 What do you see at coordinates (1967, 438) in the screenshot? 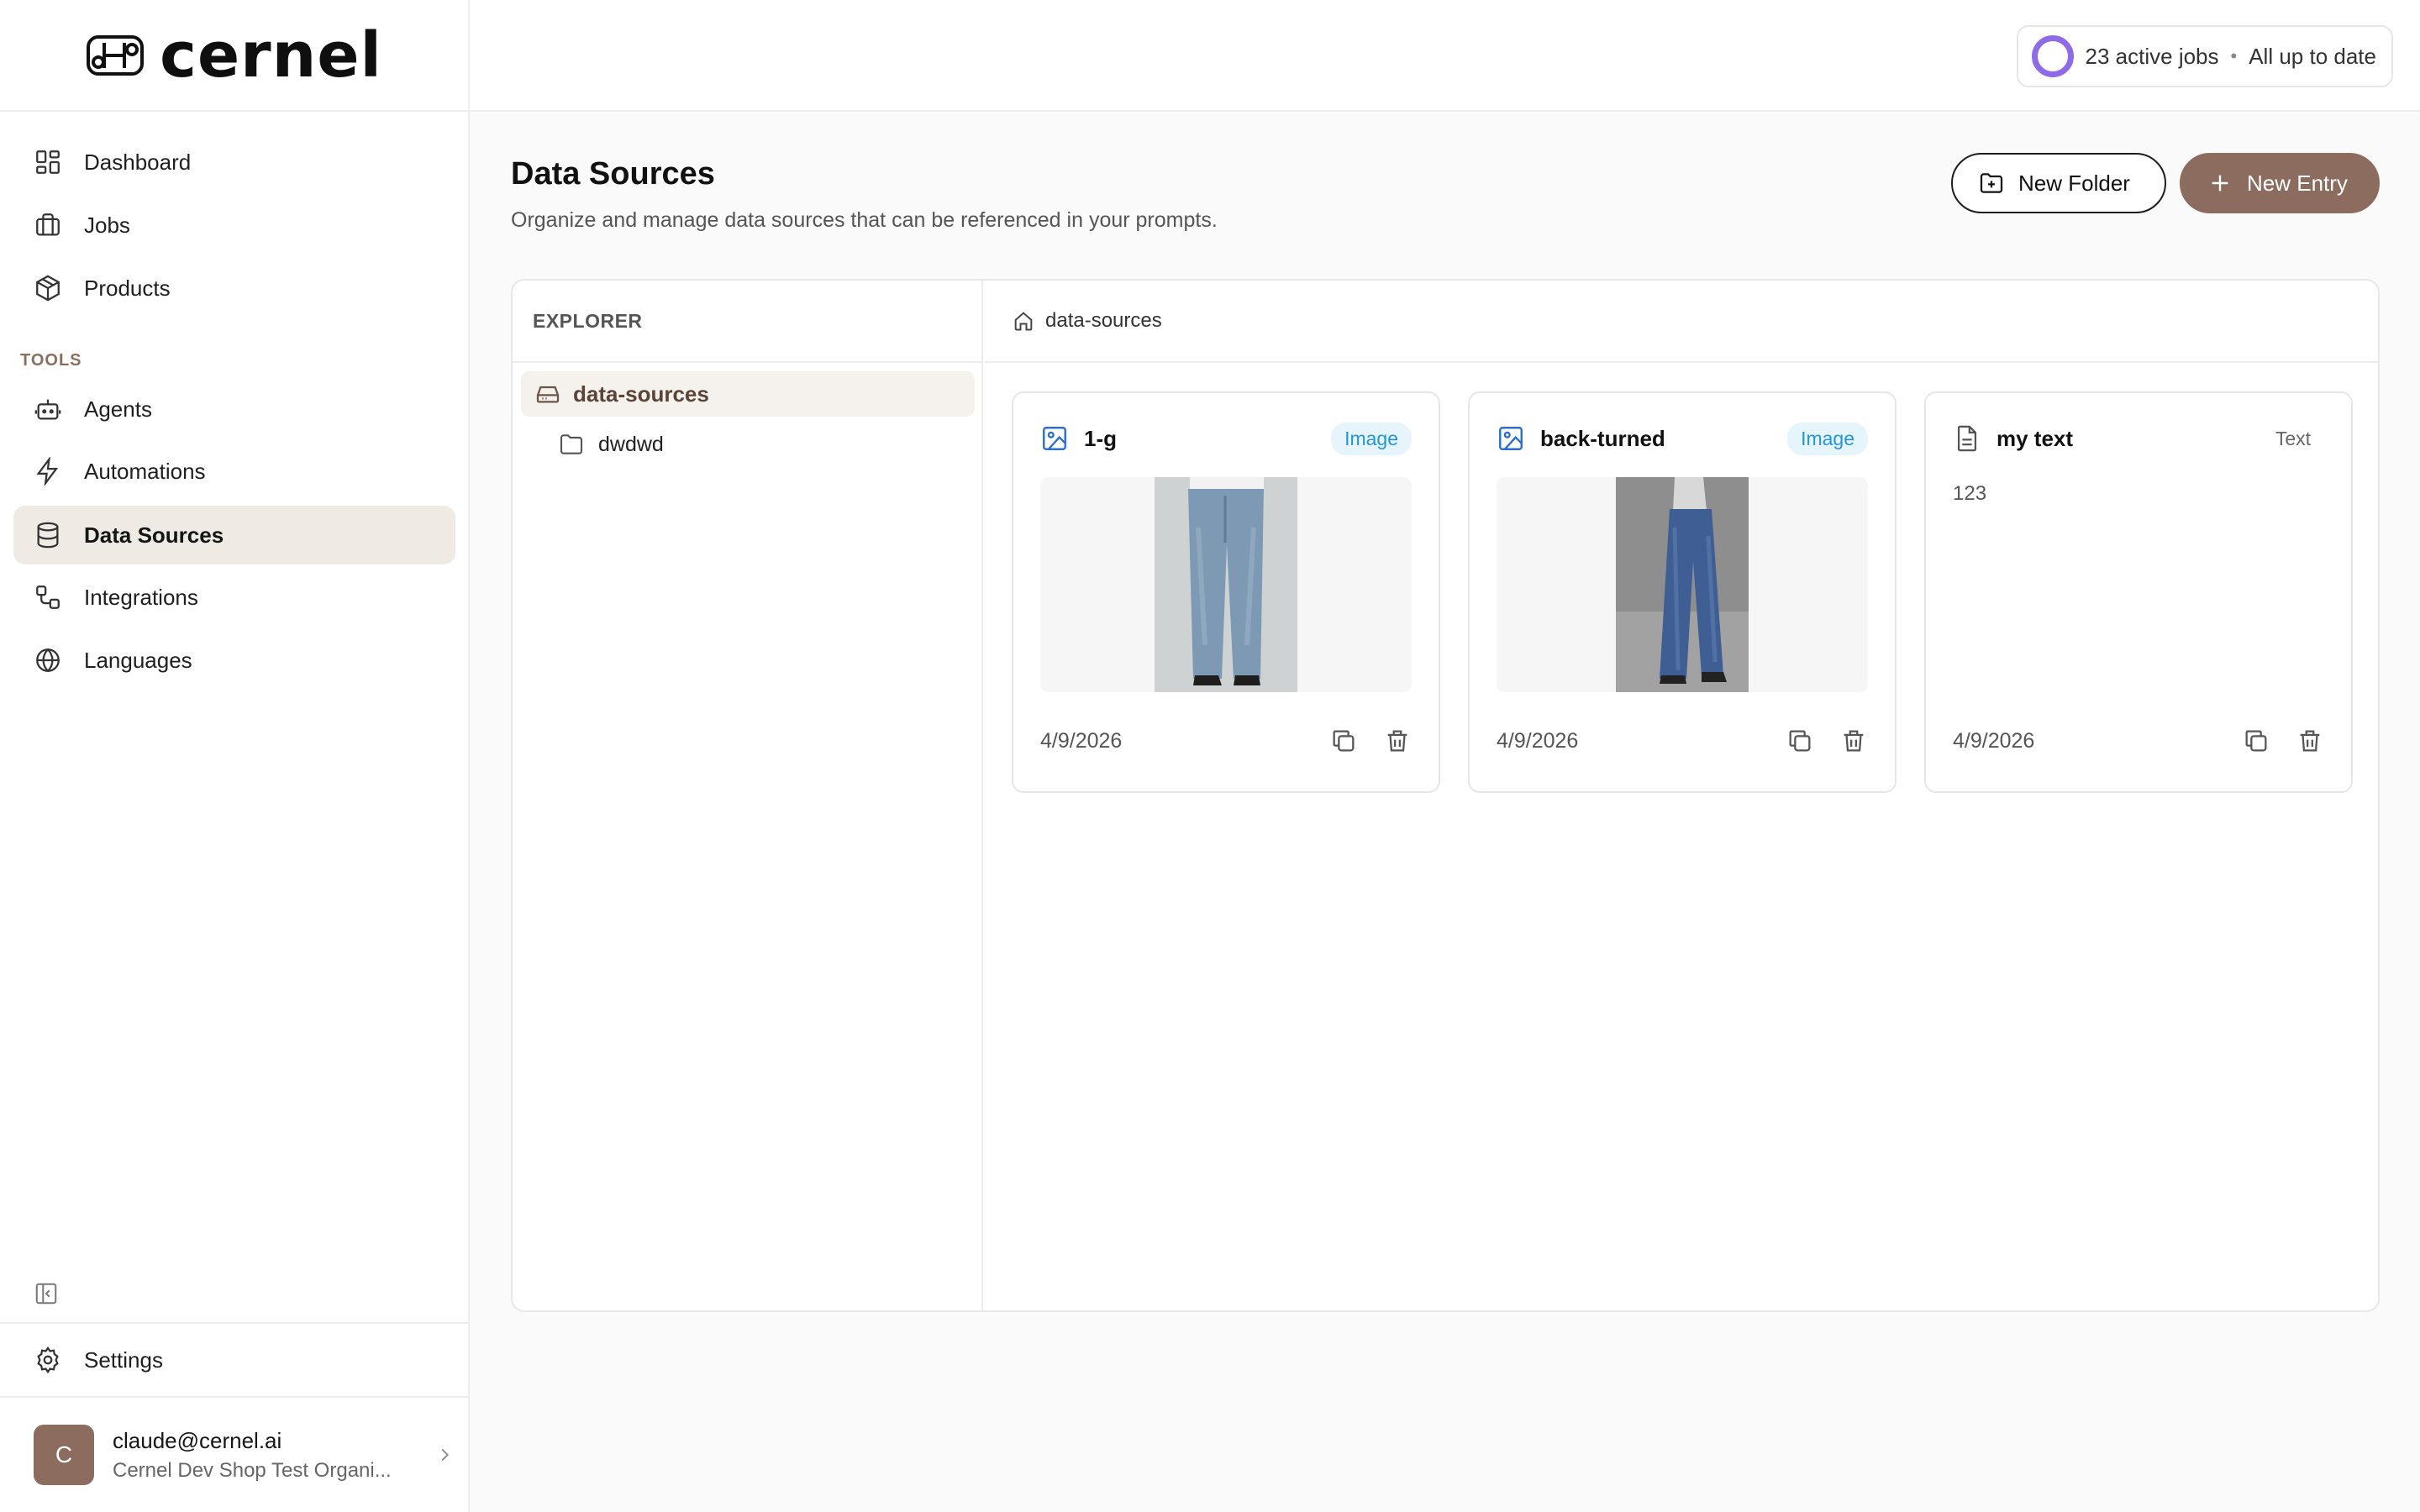
I see `document-icon` at bounding box center [1967, 438].